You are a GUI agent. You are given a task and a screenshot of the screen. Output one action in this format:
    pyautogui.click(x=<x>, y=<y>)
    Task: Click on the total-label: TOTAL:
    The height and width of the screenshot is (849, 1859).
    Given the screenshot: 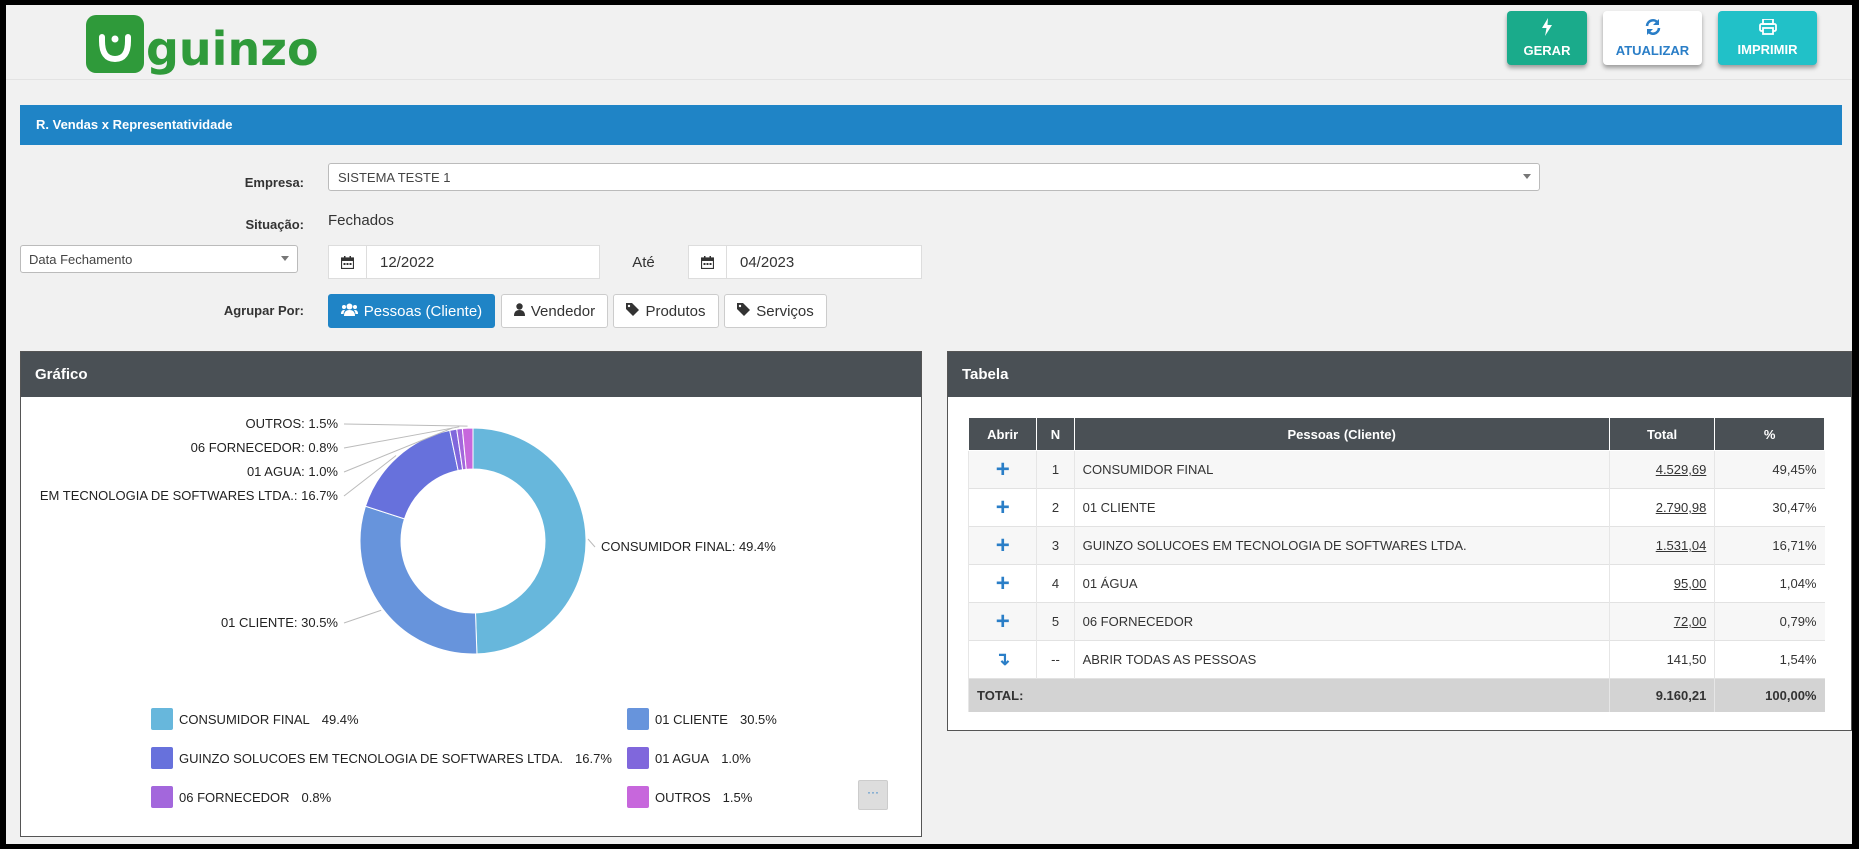 What is the action you would take?
    pyautogui.click(x=1289, y=695)
    